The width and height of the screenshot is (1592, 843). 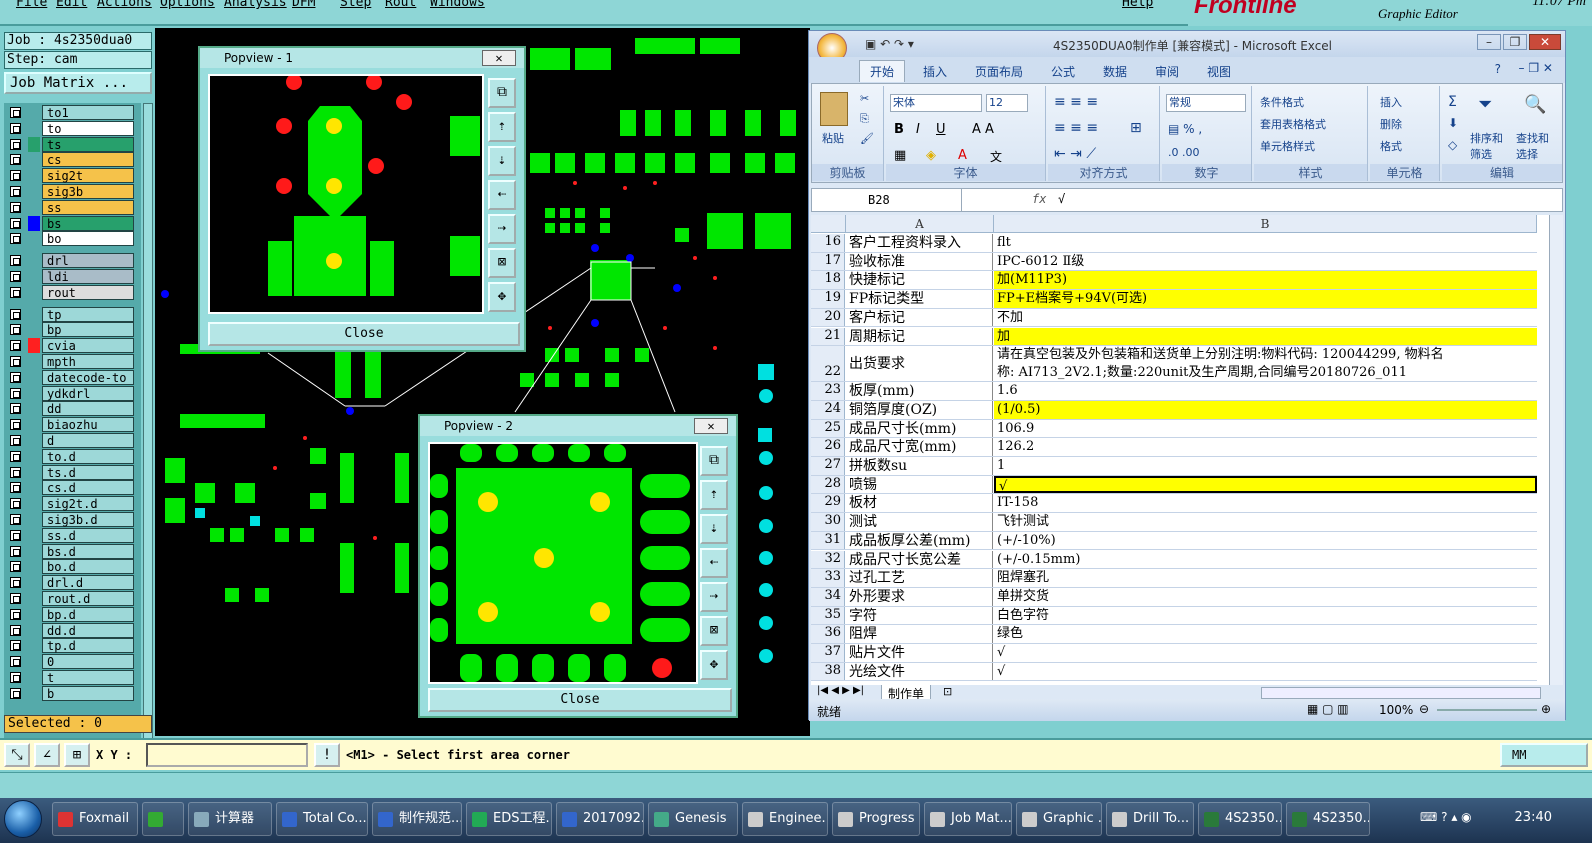 What do you see at coordinates (72, 377) in the screenshot?
I see `layer-row: datecode-to` at bounding box center [72, 377].